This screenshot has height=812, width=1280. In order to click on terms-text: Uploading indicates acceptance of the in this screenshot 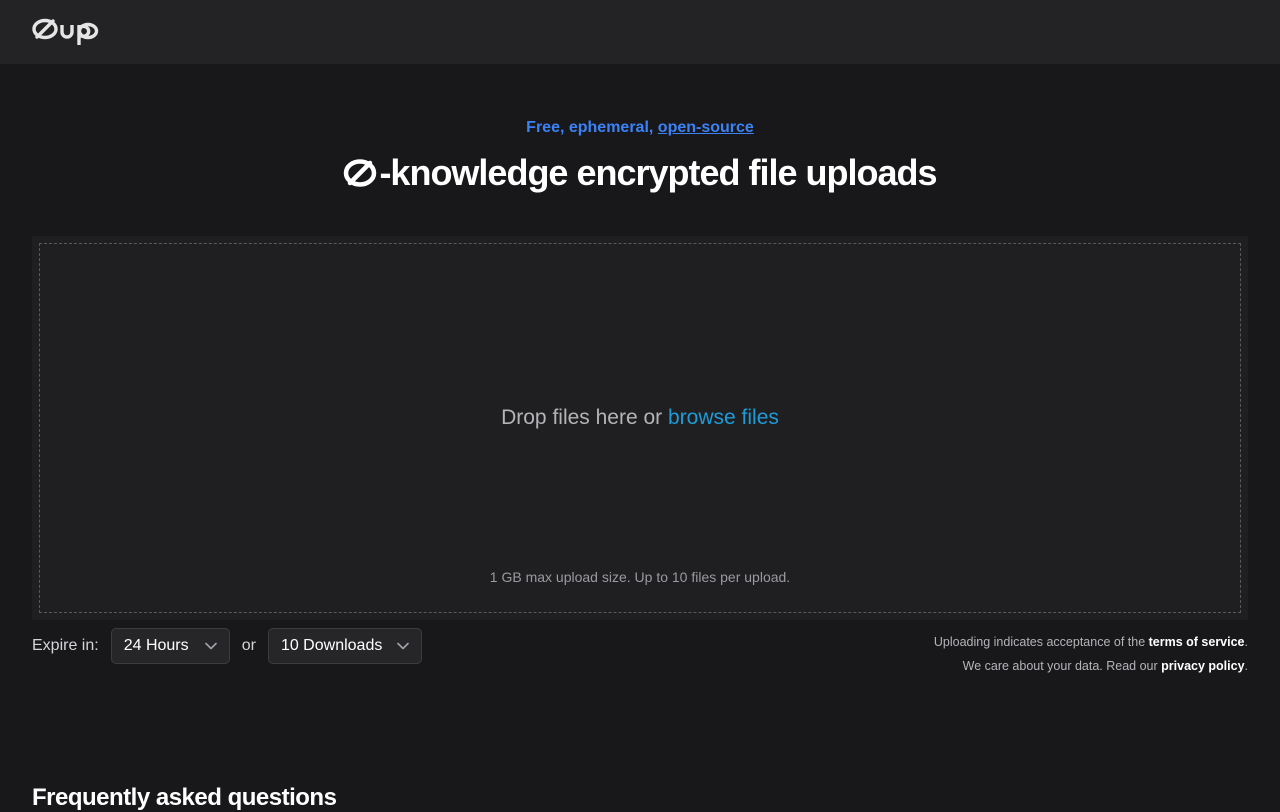, I will do `click(1041, 642)`.